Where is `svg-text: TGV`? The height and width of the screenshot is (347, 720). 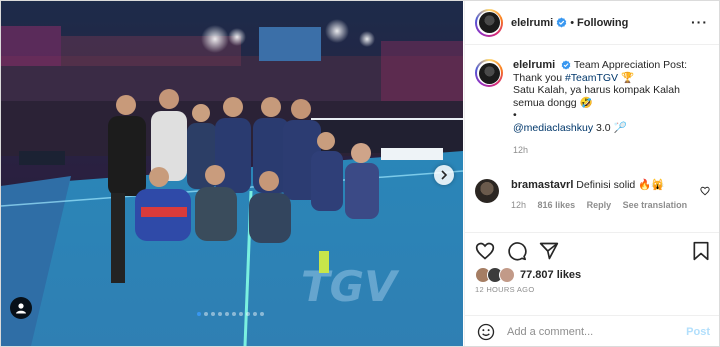
svg-text: TGV is located at coordinates (350, 286).